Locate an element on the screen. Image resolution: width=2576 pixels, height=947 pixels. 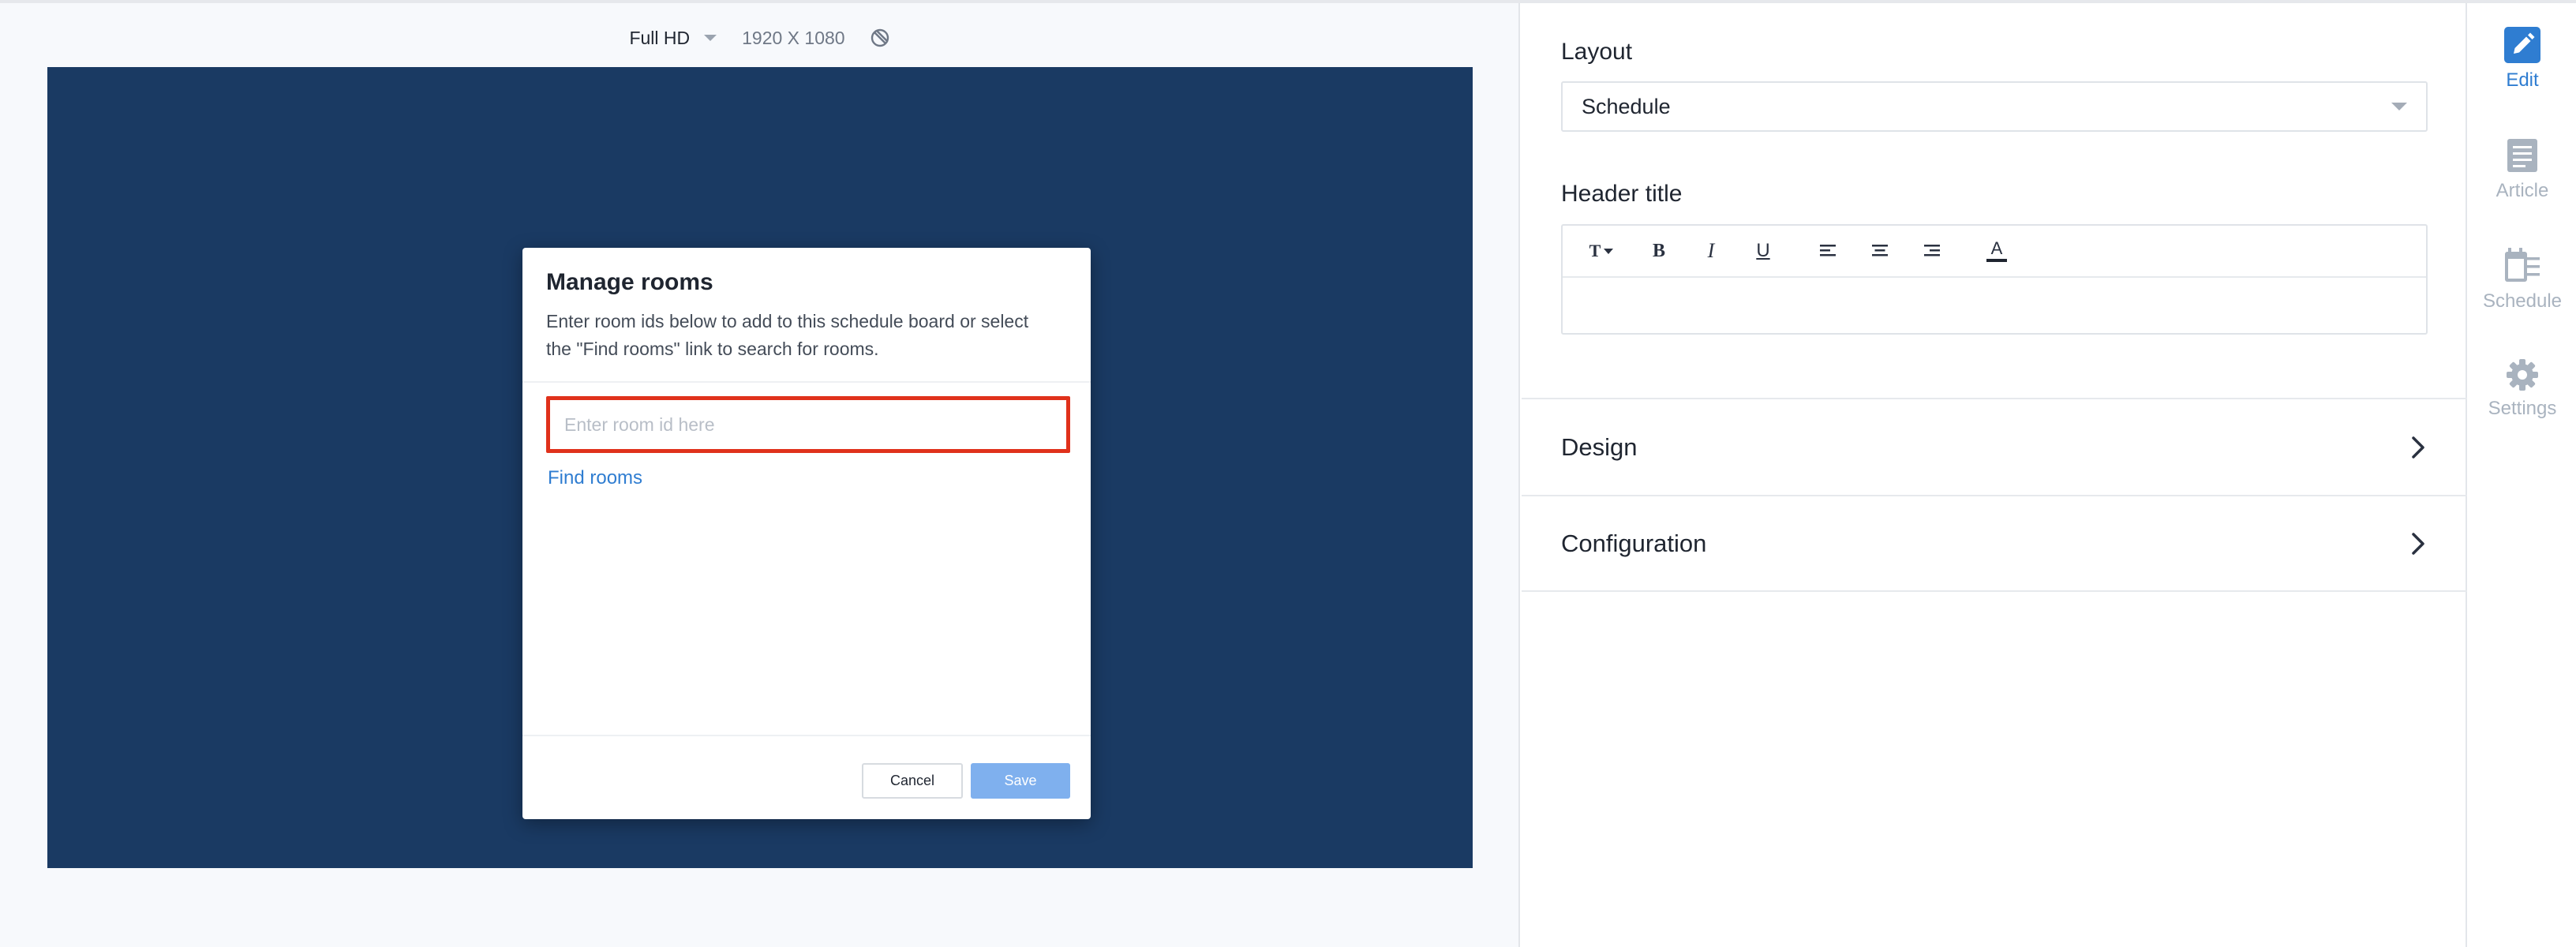
room-id-input is located at coordinates (808, 424).